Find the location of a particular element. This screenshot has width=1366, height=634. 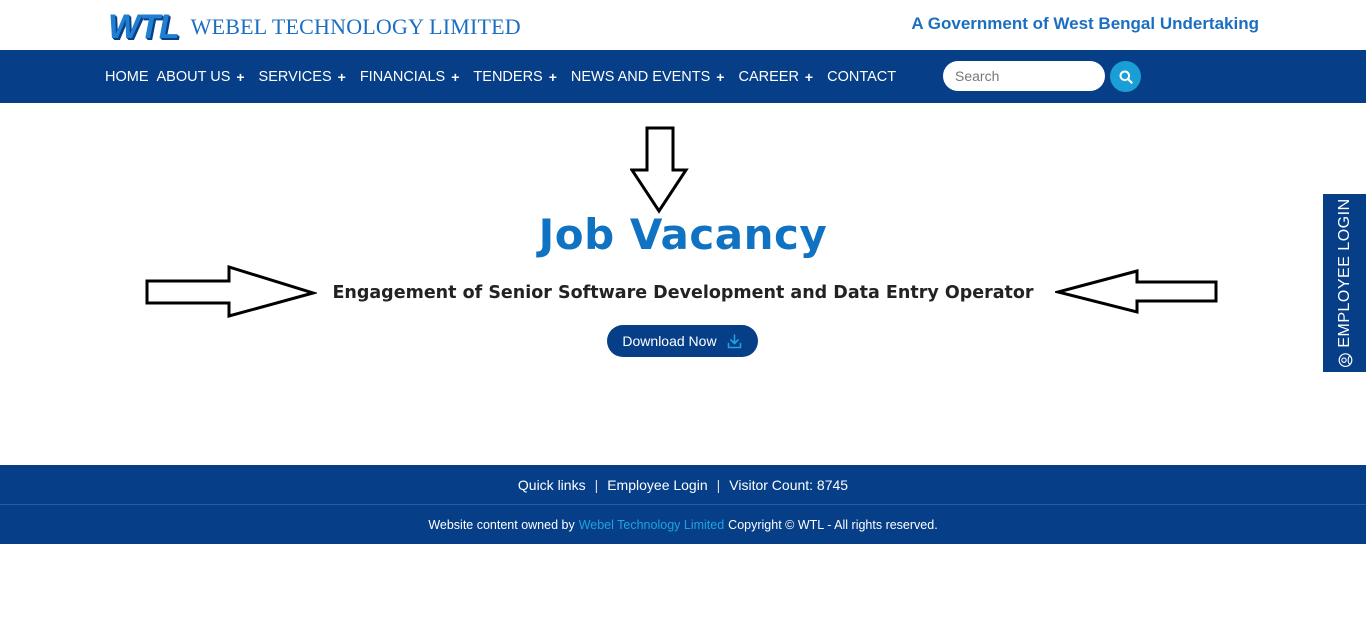

owner-link: Webel Technology Limited is located at coordinates (651, 525).